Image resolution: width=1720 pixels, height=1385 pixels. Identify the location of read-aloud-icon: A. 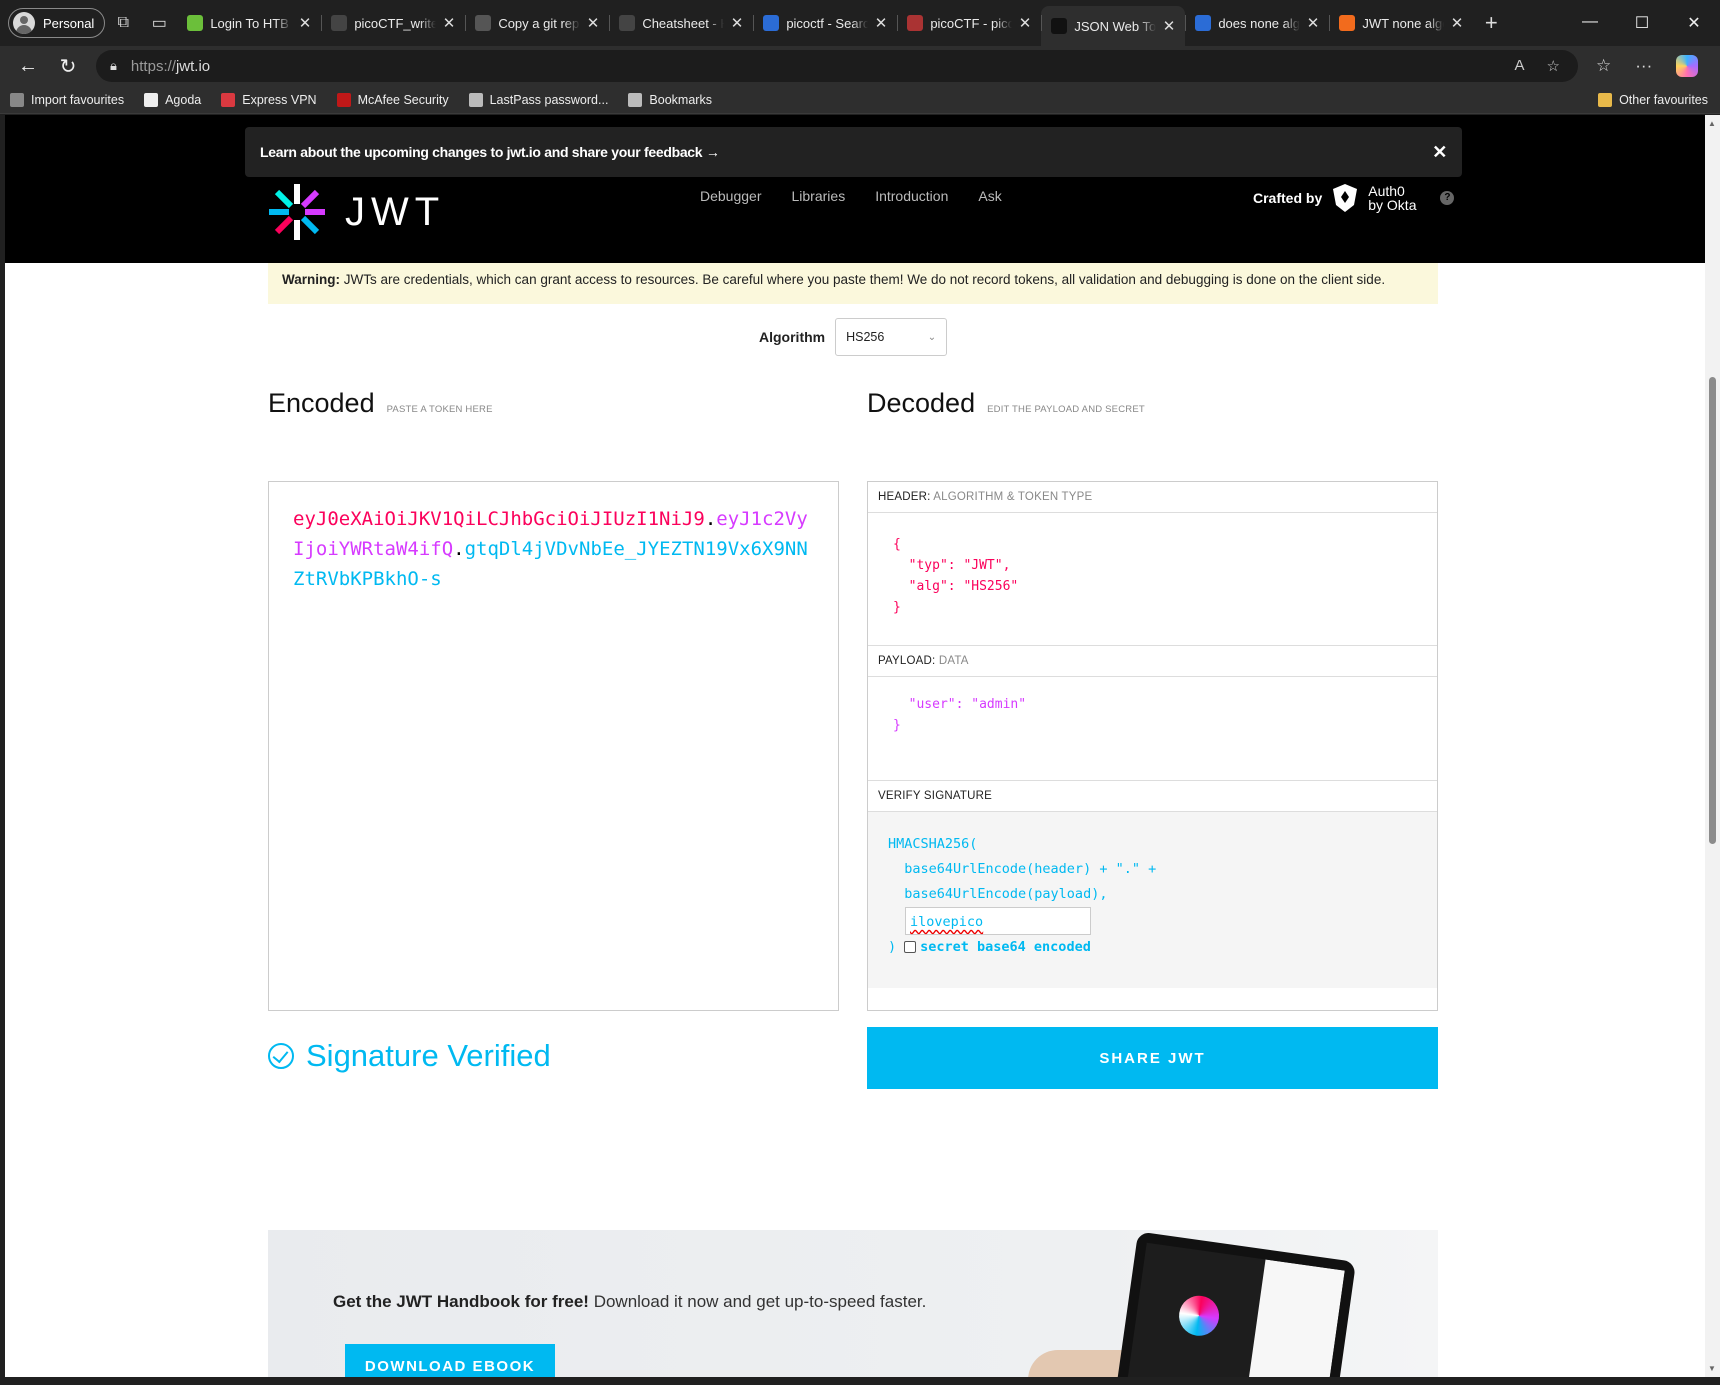
(1520, 66).